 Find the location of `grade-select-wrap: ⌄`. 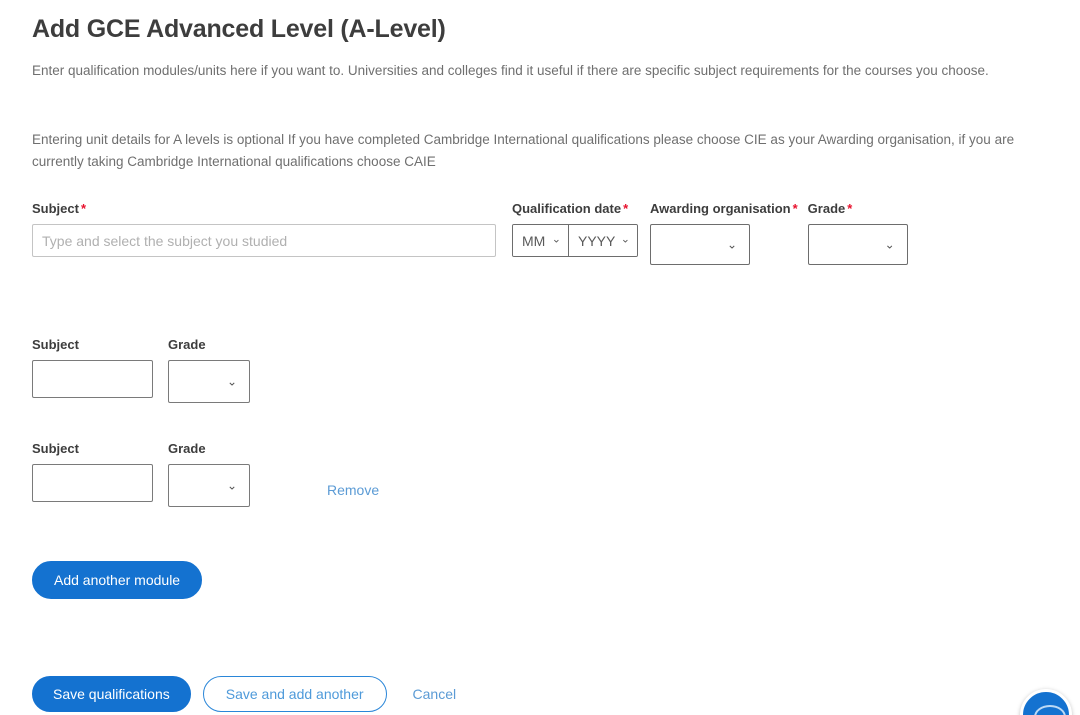

grade-select-wrap: ⌄ is located at coordinates (857, 244).